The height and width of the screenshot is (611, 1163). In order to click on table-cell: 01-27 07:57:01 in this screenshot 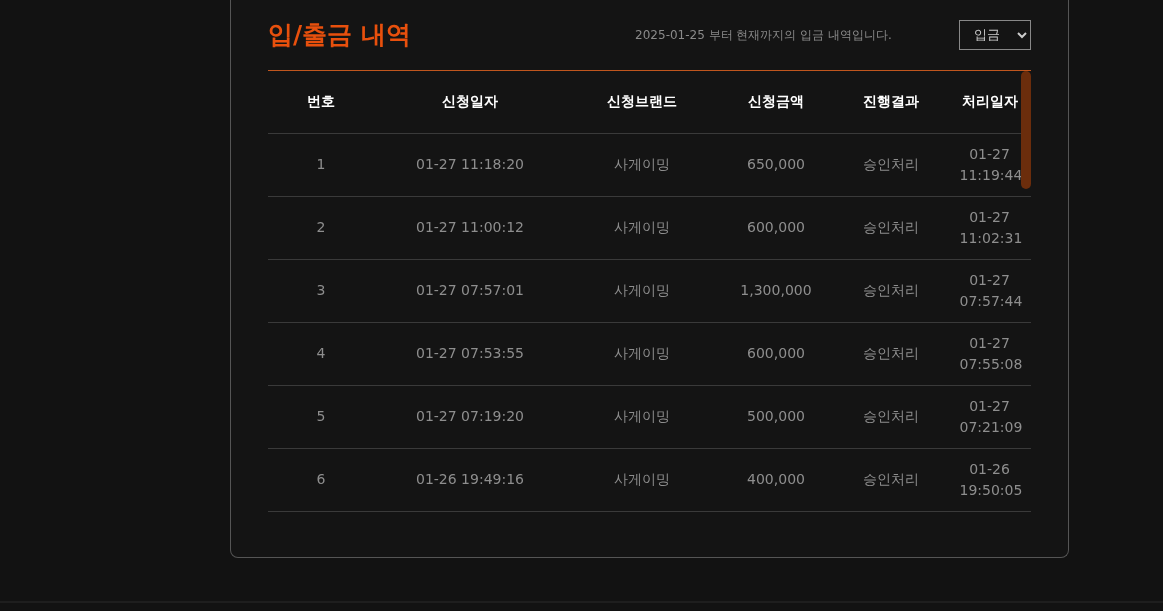, I will do `click(470, 290)`.